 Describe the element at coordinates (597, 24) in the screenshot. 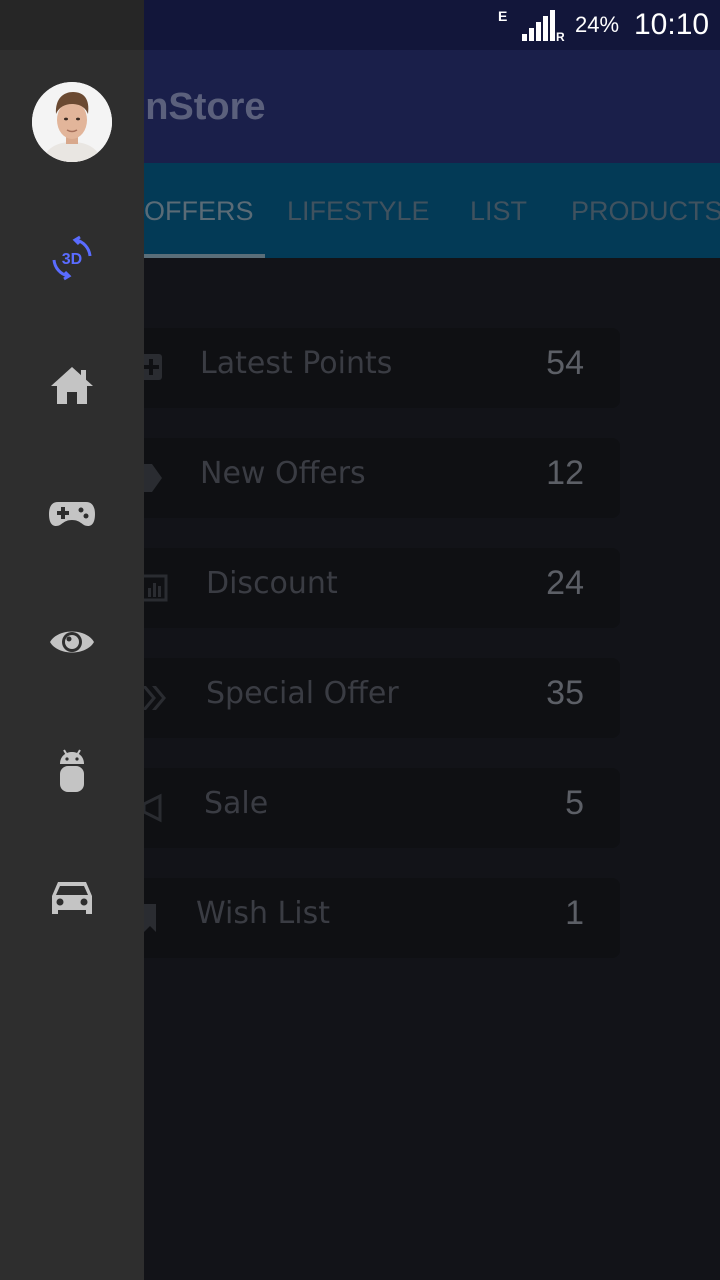

I see `battery-level: 24%` at that location.